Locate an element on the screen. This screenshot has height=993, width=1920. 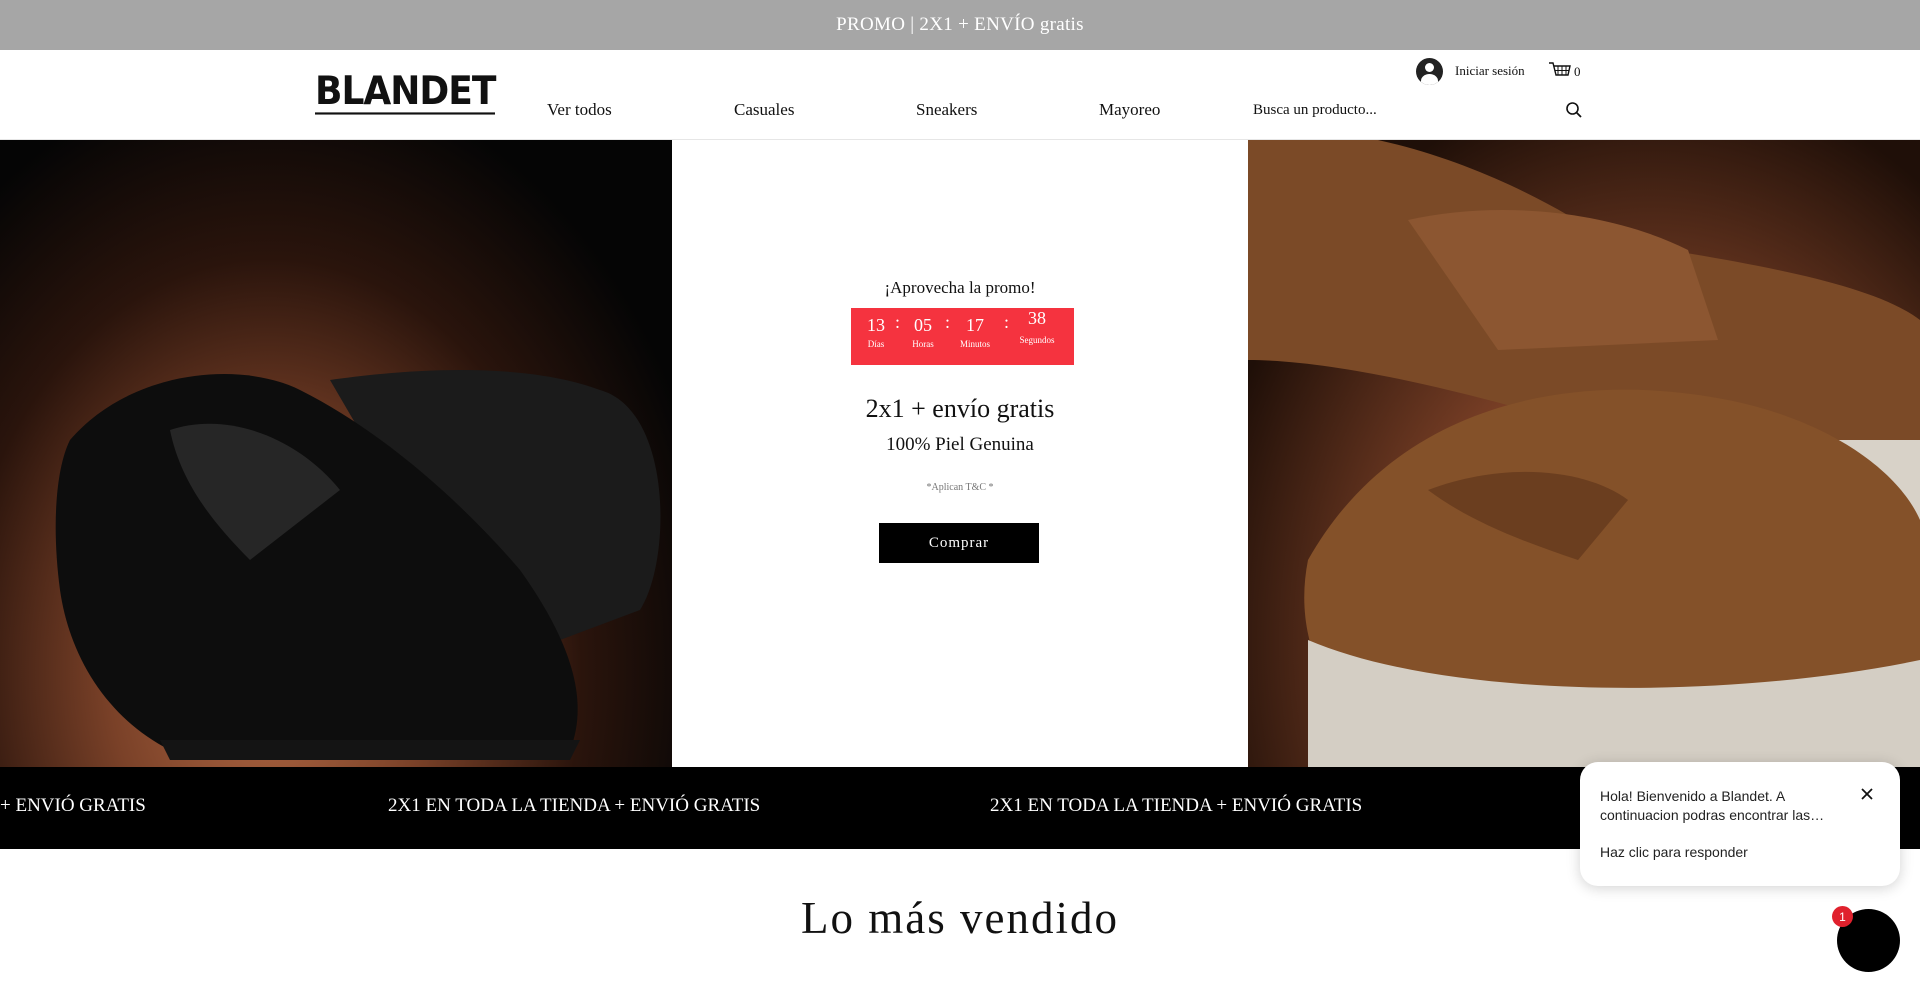
countdown-minutes-value: 17 is located at coordinates (975, 325).